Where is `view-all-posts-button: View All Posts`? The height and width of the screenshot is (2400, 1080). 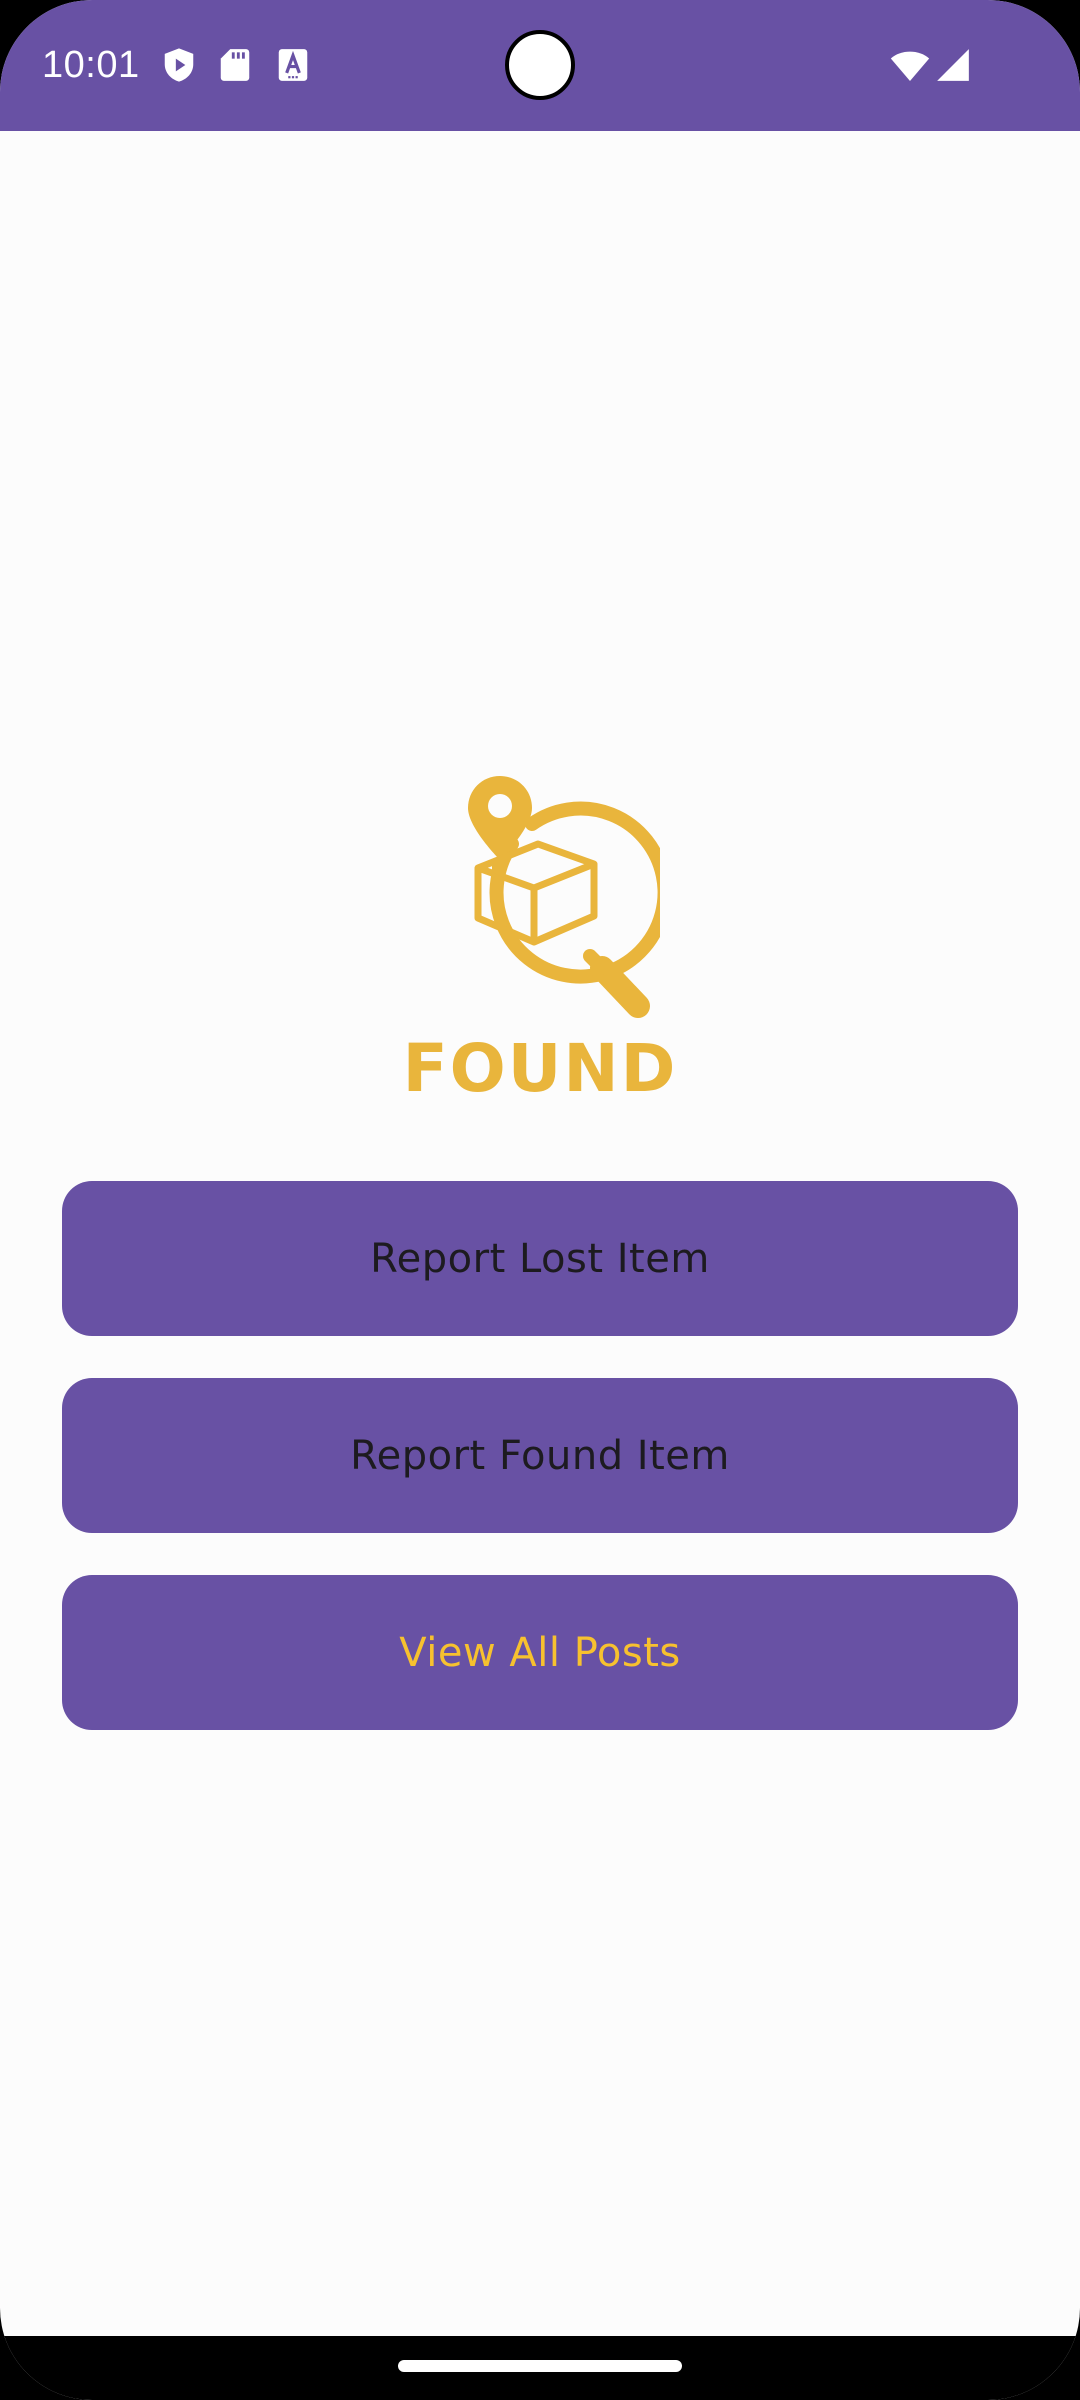 view-all-posts-button: View All Posts is located at coordinates (540, 1652).